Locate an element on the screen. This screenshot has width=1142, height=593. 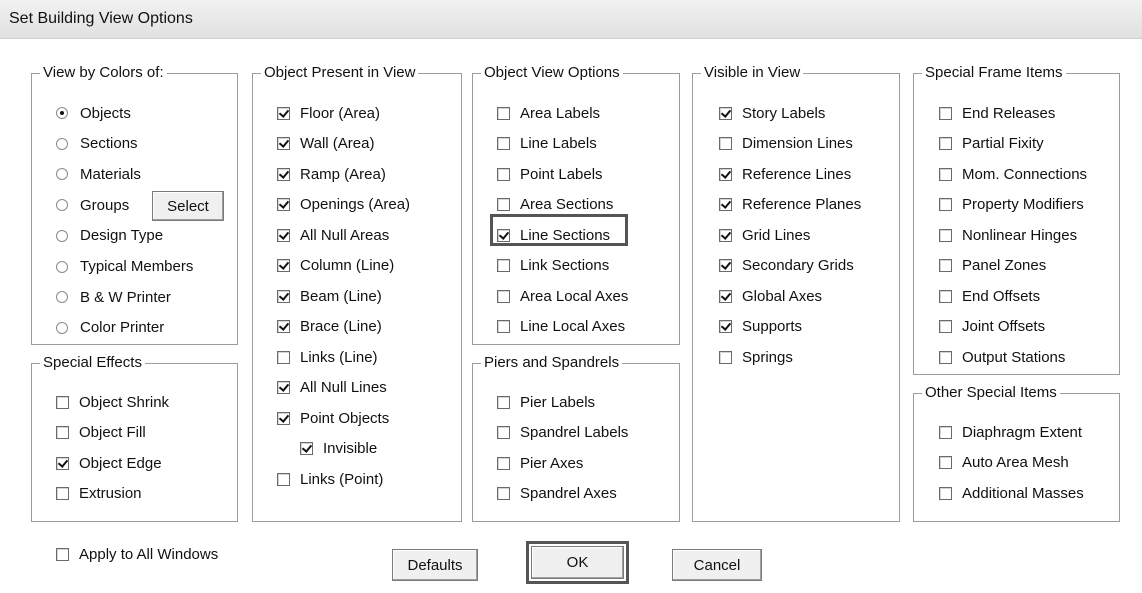
object-edge-row: Object Edge is located at coordinates (109, 463).